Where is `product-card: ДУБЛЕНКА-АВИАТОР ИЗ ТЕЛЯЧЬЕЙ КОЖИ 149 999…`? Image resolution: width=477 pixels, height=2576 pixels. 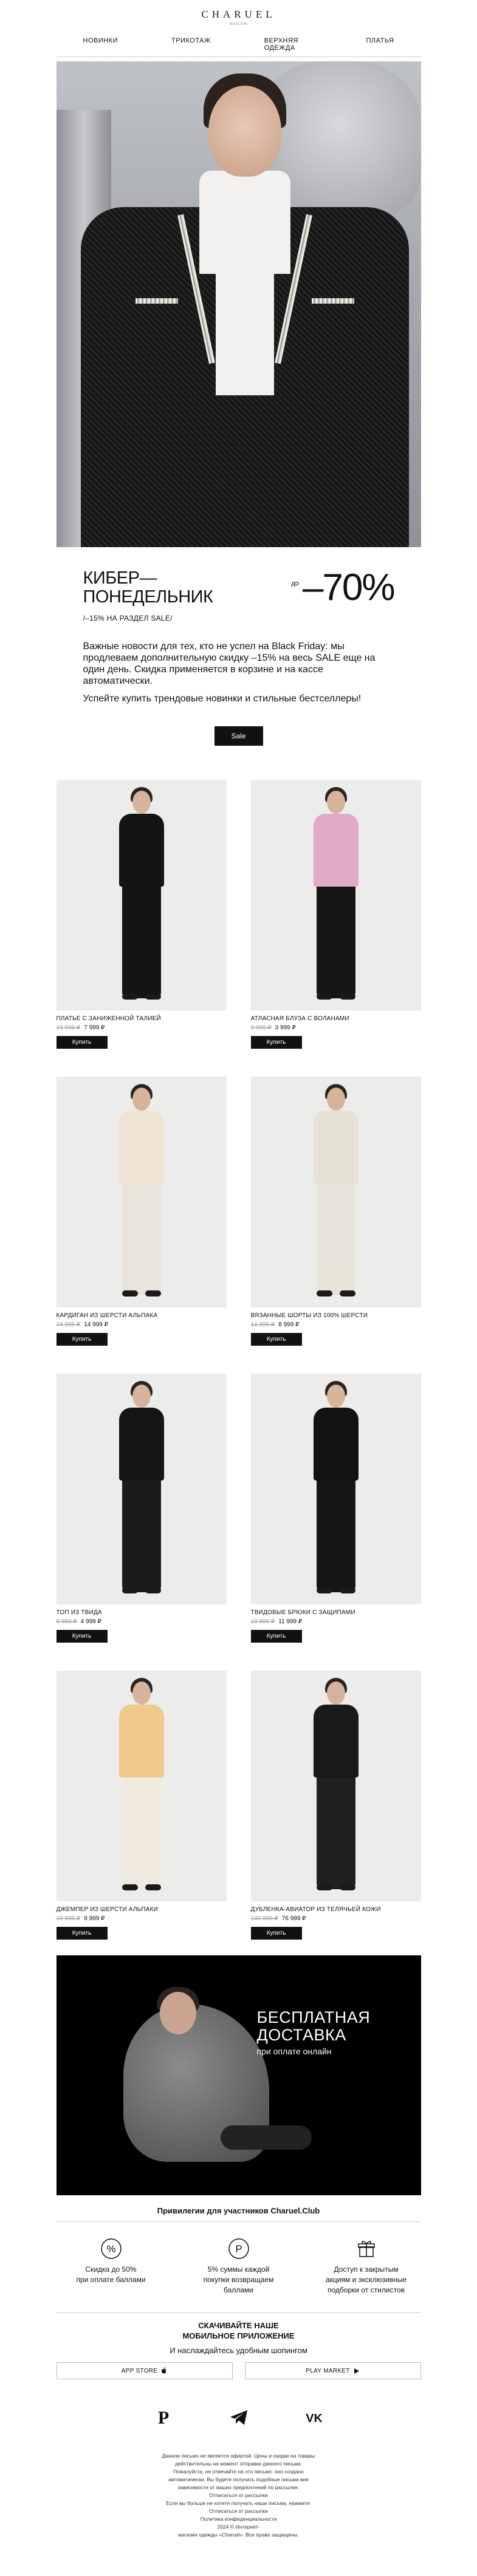
product-card: ДУБЛЕНКА-АВИАТОР ИЗ ТЕЛЯЧЬЕЙ КОЖИ 149 999… is located at coordinates (335, 1805).